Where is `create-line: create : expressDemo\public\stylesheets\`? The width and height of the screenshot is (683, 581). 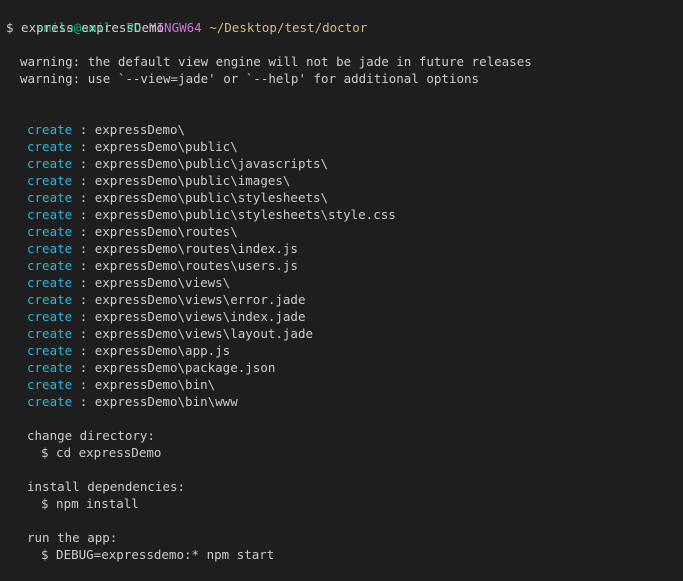
create-line: create : expressDemo\public\stylesheets\ is located at coordinates (344, 197).